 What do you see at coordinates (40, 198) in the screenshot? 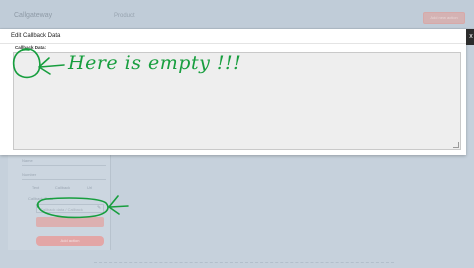
I see `callback-data-label: Callback Data` at bounding box center [40, 198].